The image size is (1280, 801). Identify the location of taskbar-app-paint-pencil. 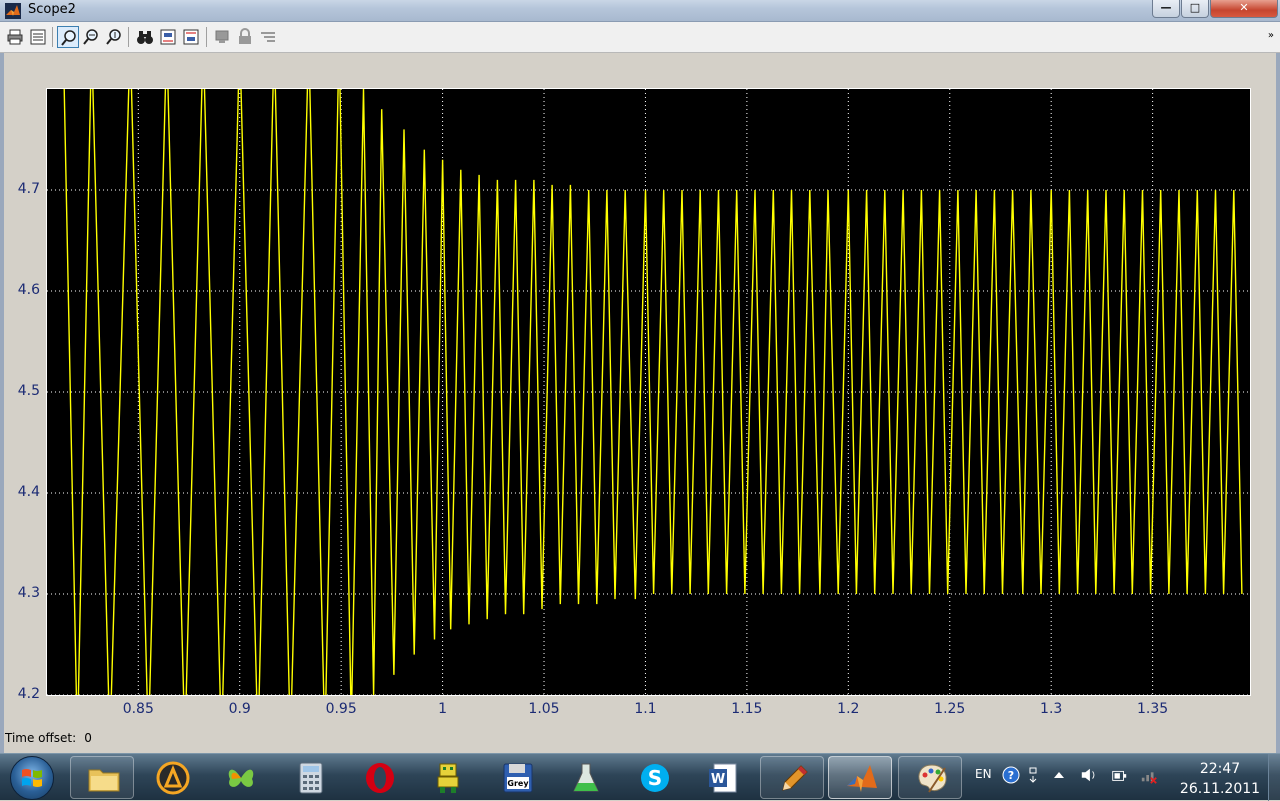
(792, 777).